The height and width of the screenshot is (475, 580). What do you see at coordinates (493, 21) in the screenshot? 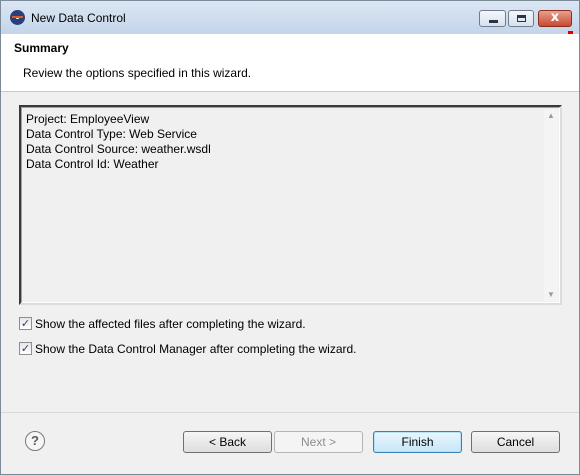
I see `minimize-icon` at bounding box center [493, 21].